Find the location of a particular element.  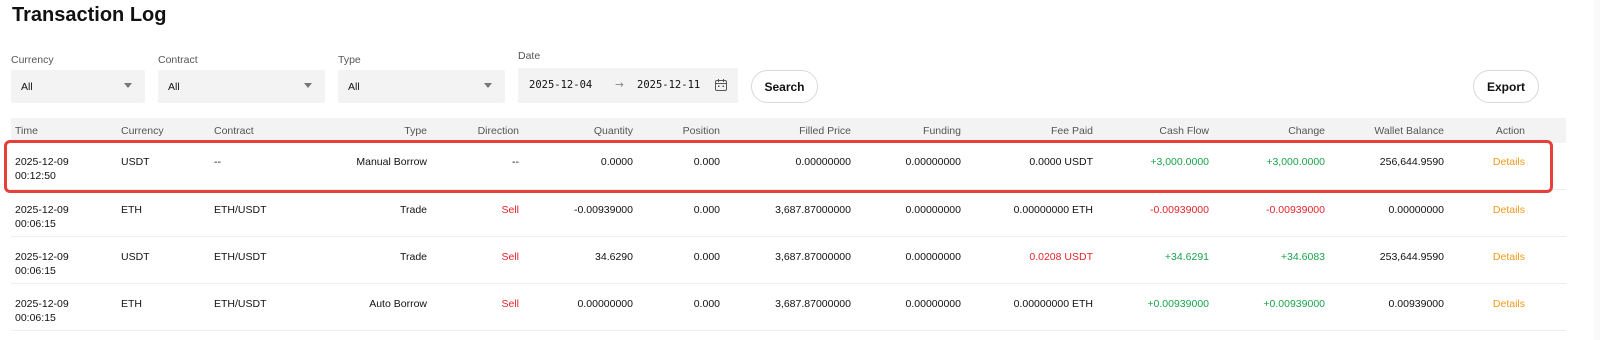

row-quantity: 34.6290 is located at coordinates (614, 257).